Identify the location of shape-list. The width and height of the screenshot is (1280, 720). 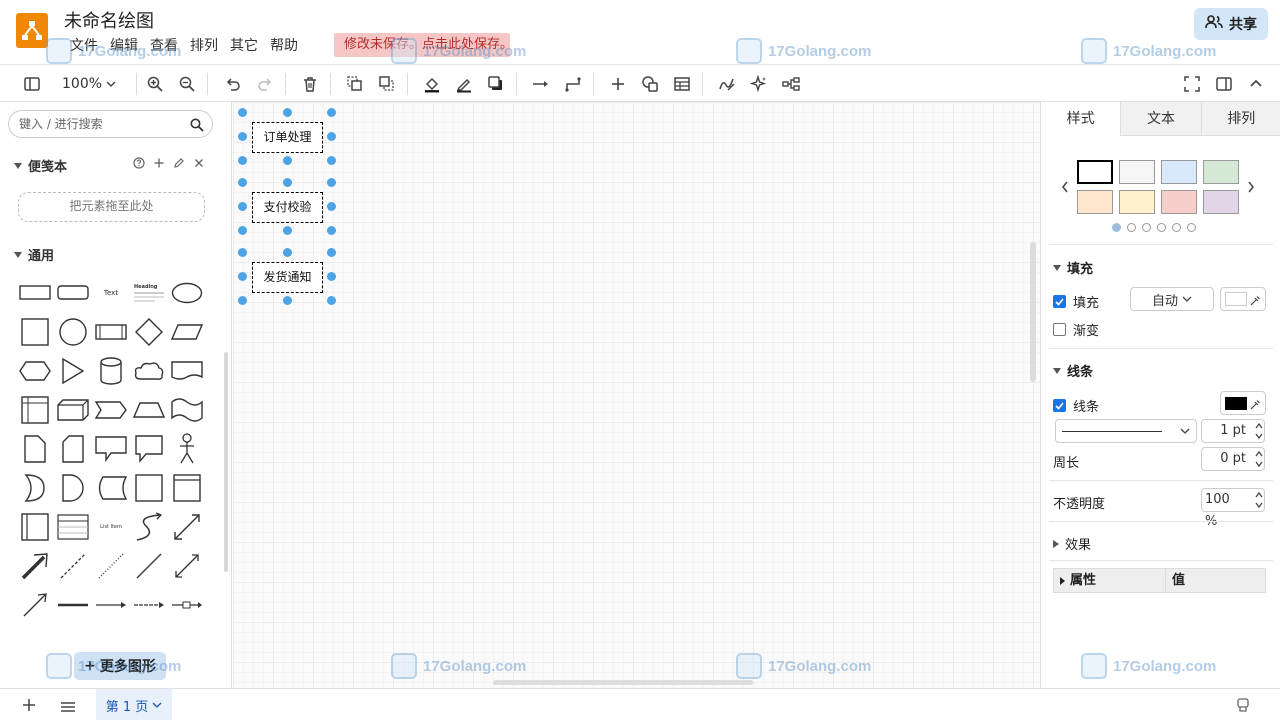
(73, 527).